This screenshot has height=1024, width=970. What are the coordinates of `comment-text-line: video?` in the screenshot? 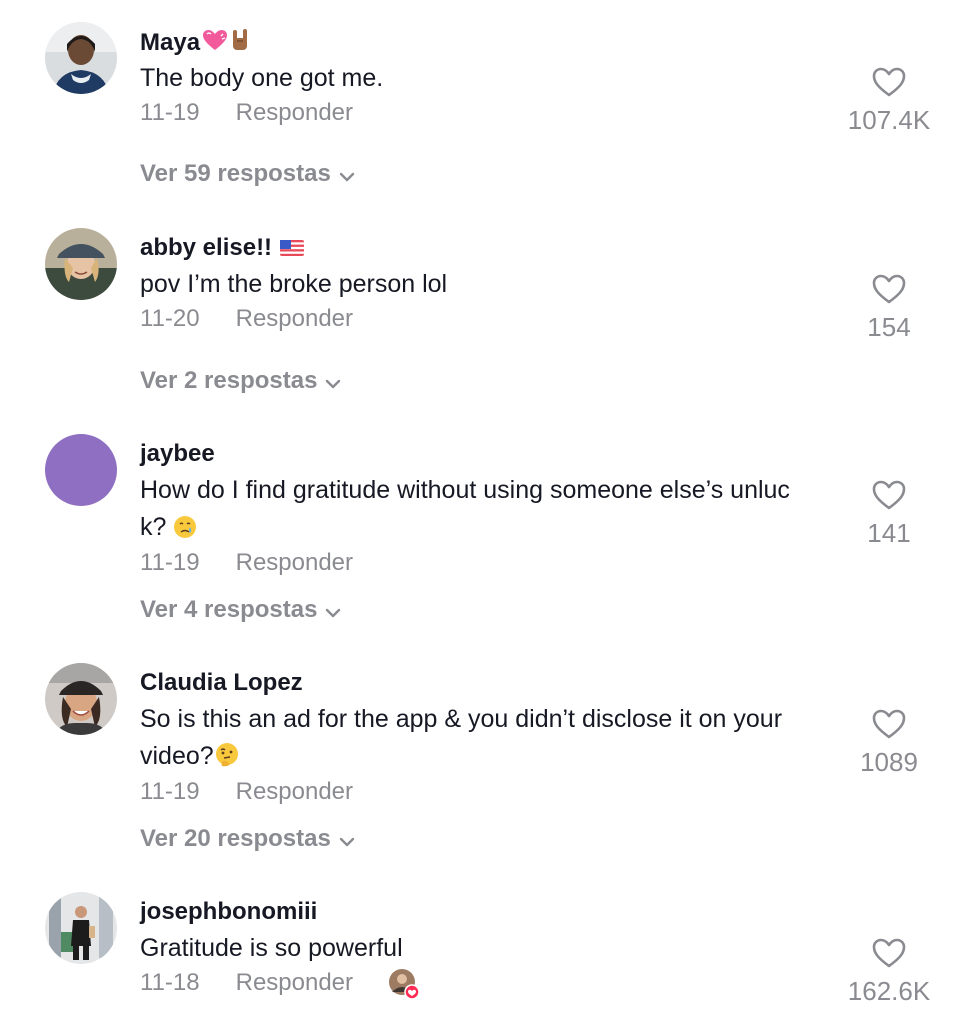 It's located at (177, 756).